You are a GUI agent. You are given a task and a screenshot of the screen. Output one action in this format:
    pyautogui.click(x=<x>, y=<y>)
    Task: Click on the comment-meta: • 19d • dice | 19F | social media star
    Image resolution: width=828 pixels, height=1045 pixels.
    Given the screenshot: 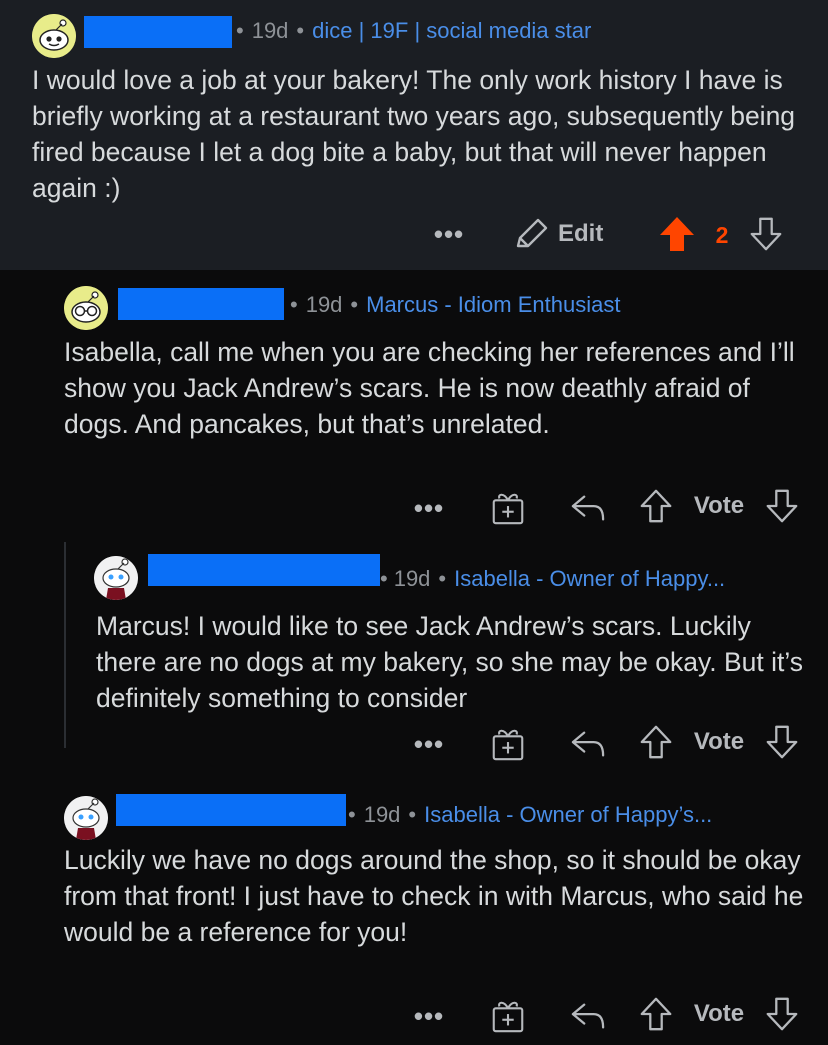 What is the action you would take?
    pyautogui.click(x=412, y=31)
    